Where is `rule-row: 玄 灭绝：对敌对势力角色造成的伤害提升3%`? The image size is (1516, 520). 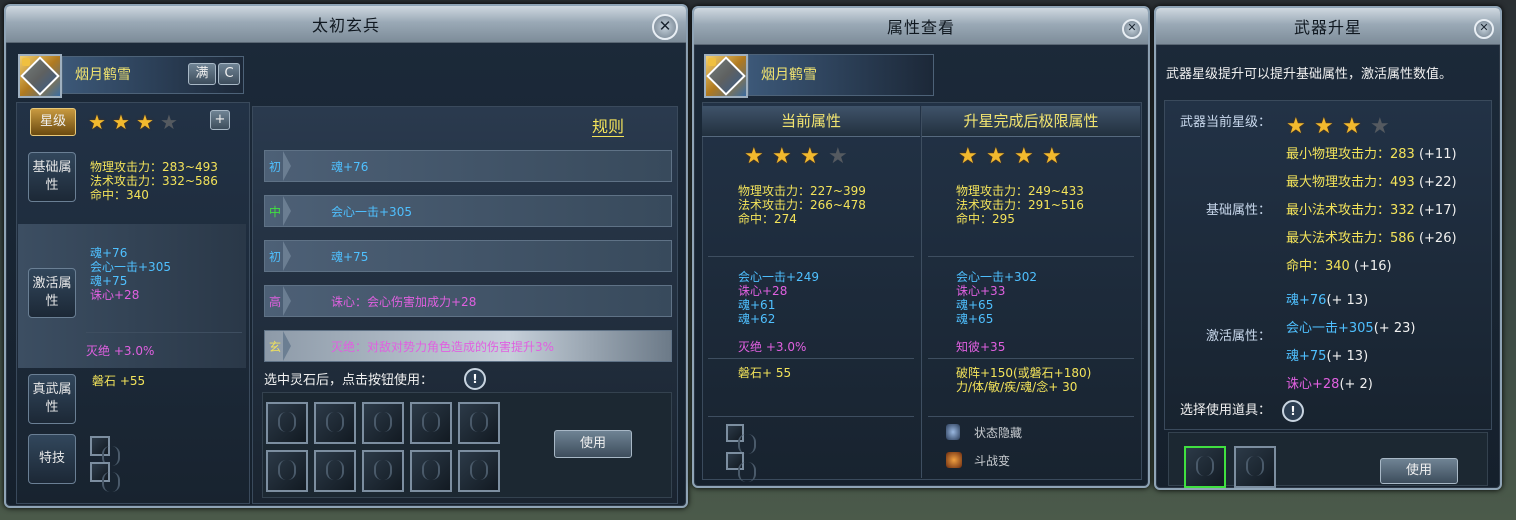
rule-row: 玄 灭绝：对敌对势力角色造成的伤害提升3% is located at coordinates (468, 346).